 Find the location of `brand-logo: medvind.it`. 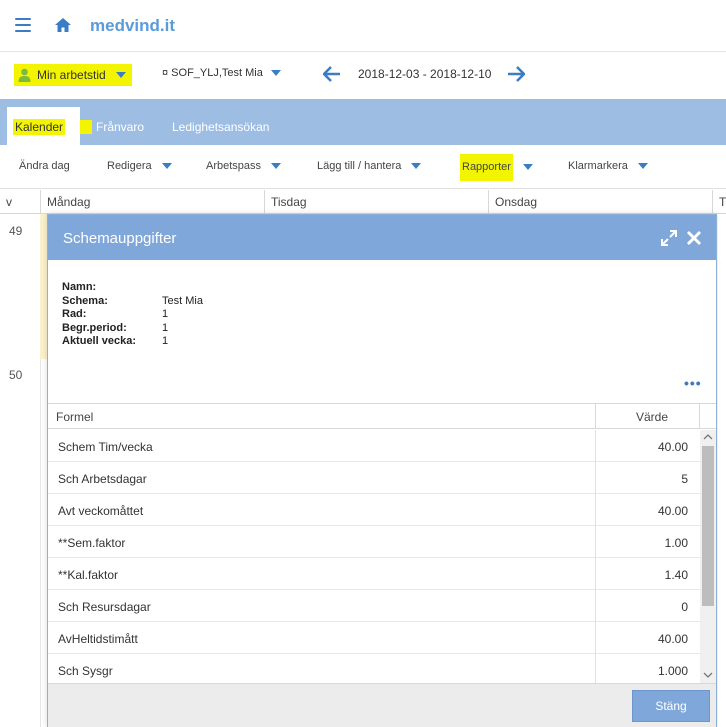

brand-logo: medvind.it is located at coordinates (132, 26).